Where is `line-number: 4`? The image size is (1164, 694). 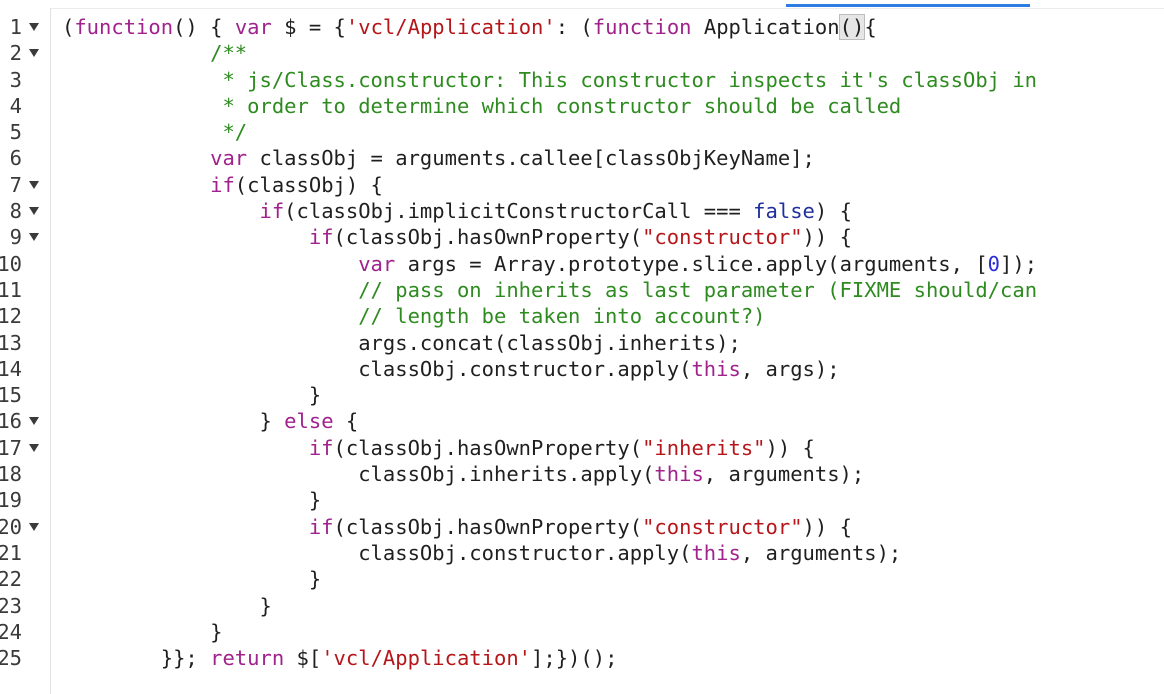
line-number: 4 is located at coordinates (15, 105).